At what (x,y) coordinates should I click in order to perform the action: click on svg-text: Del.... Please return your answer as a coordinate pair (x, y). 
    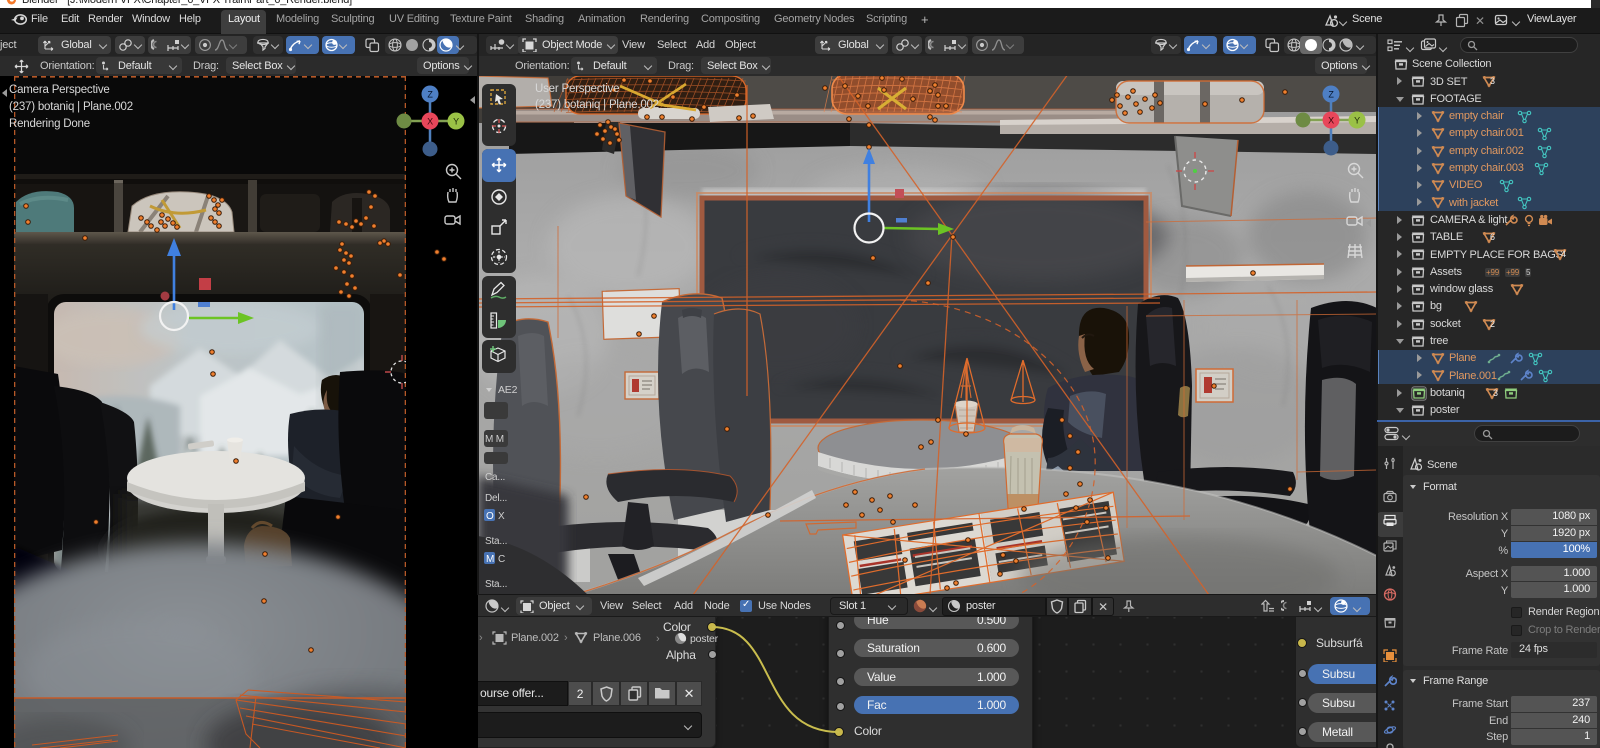
    Looking at the image, I should click on (496, 498).